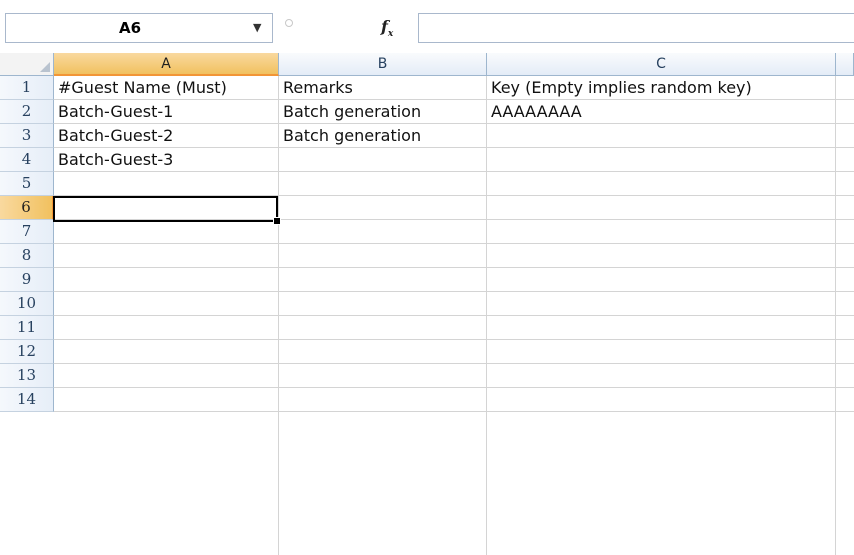 This screenshot has width=854, height=555. Describe the element at coordinates (277, 221) in the screenshot. I see `fill-handle` at that location.